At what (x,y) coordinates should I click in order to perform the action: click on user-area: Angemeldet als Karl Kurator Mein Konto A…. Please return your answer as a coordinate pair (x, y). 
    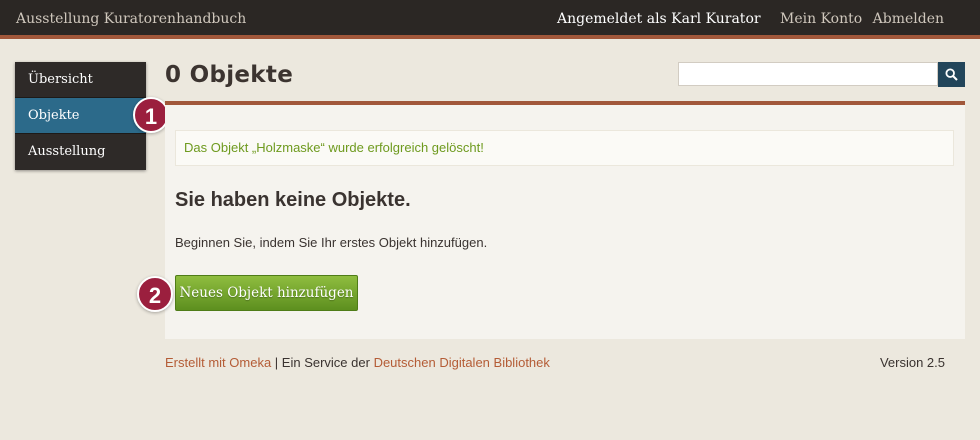
    Looking at the image, I should click on (750, 19).